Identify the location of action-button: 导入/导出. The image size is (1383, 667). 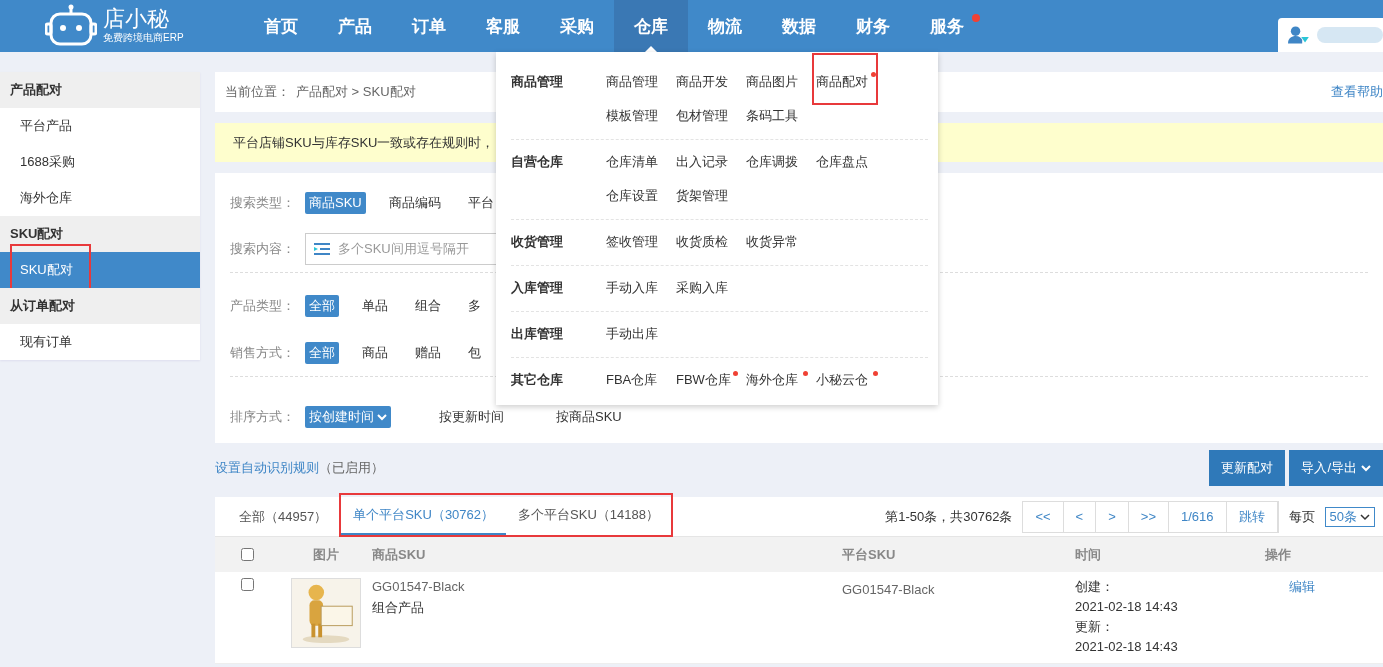
(1336, 468).